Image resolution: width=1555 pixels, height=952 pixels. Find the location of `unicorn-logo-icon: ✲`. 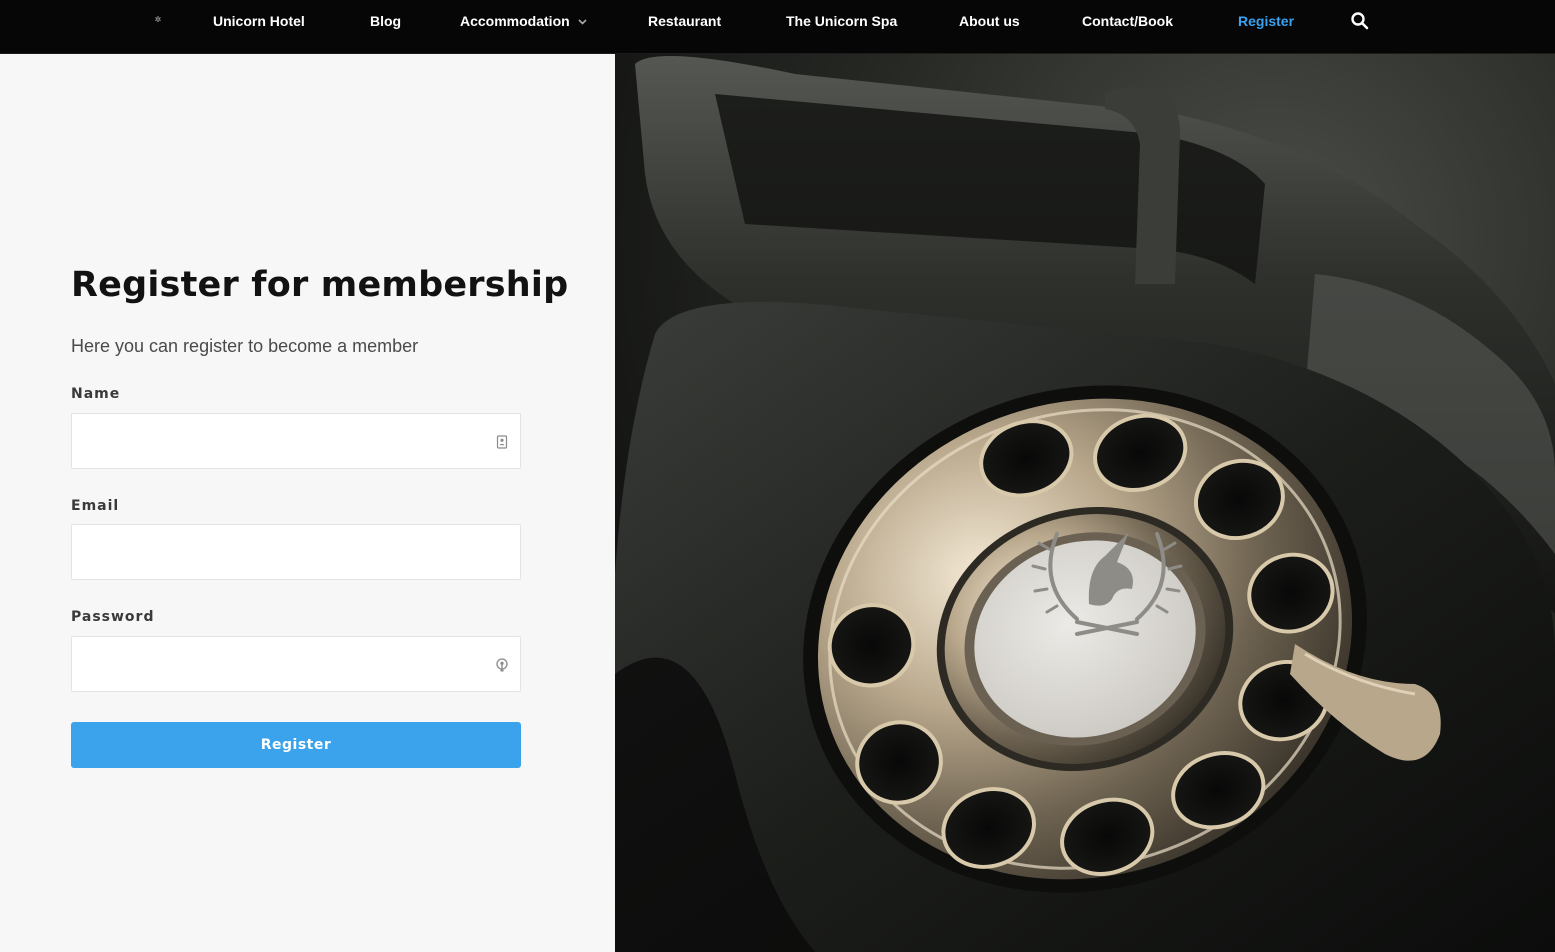

unicorn-logo-icon: ✲ is located at coordinates (158, 20).